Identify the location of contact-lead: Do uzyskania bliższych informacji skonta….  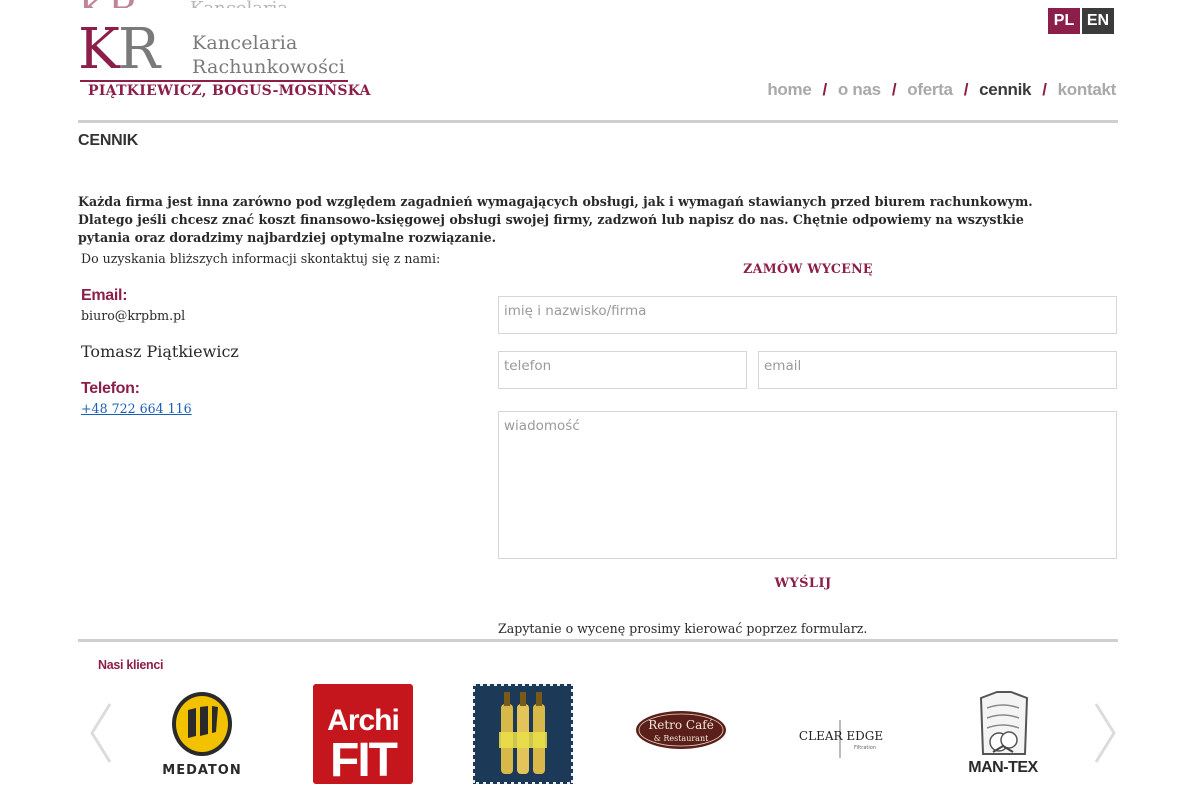
(261, 258).